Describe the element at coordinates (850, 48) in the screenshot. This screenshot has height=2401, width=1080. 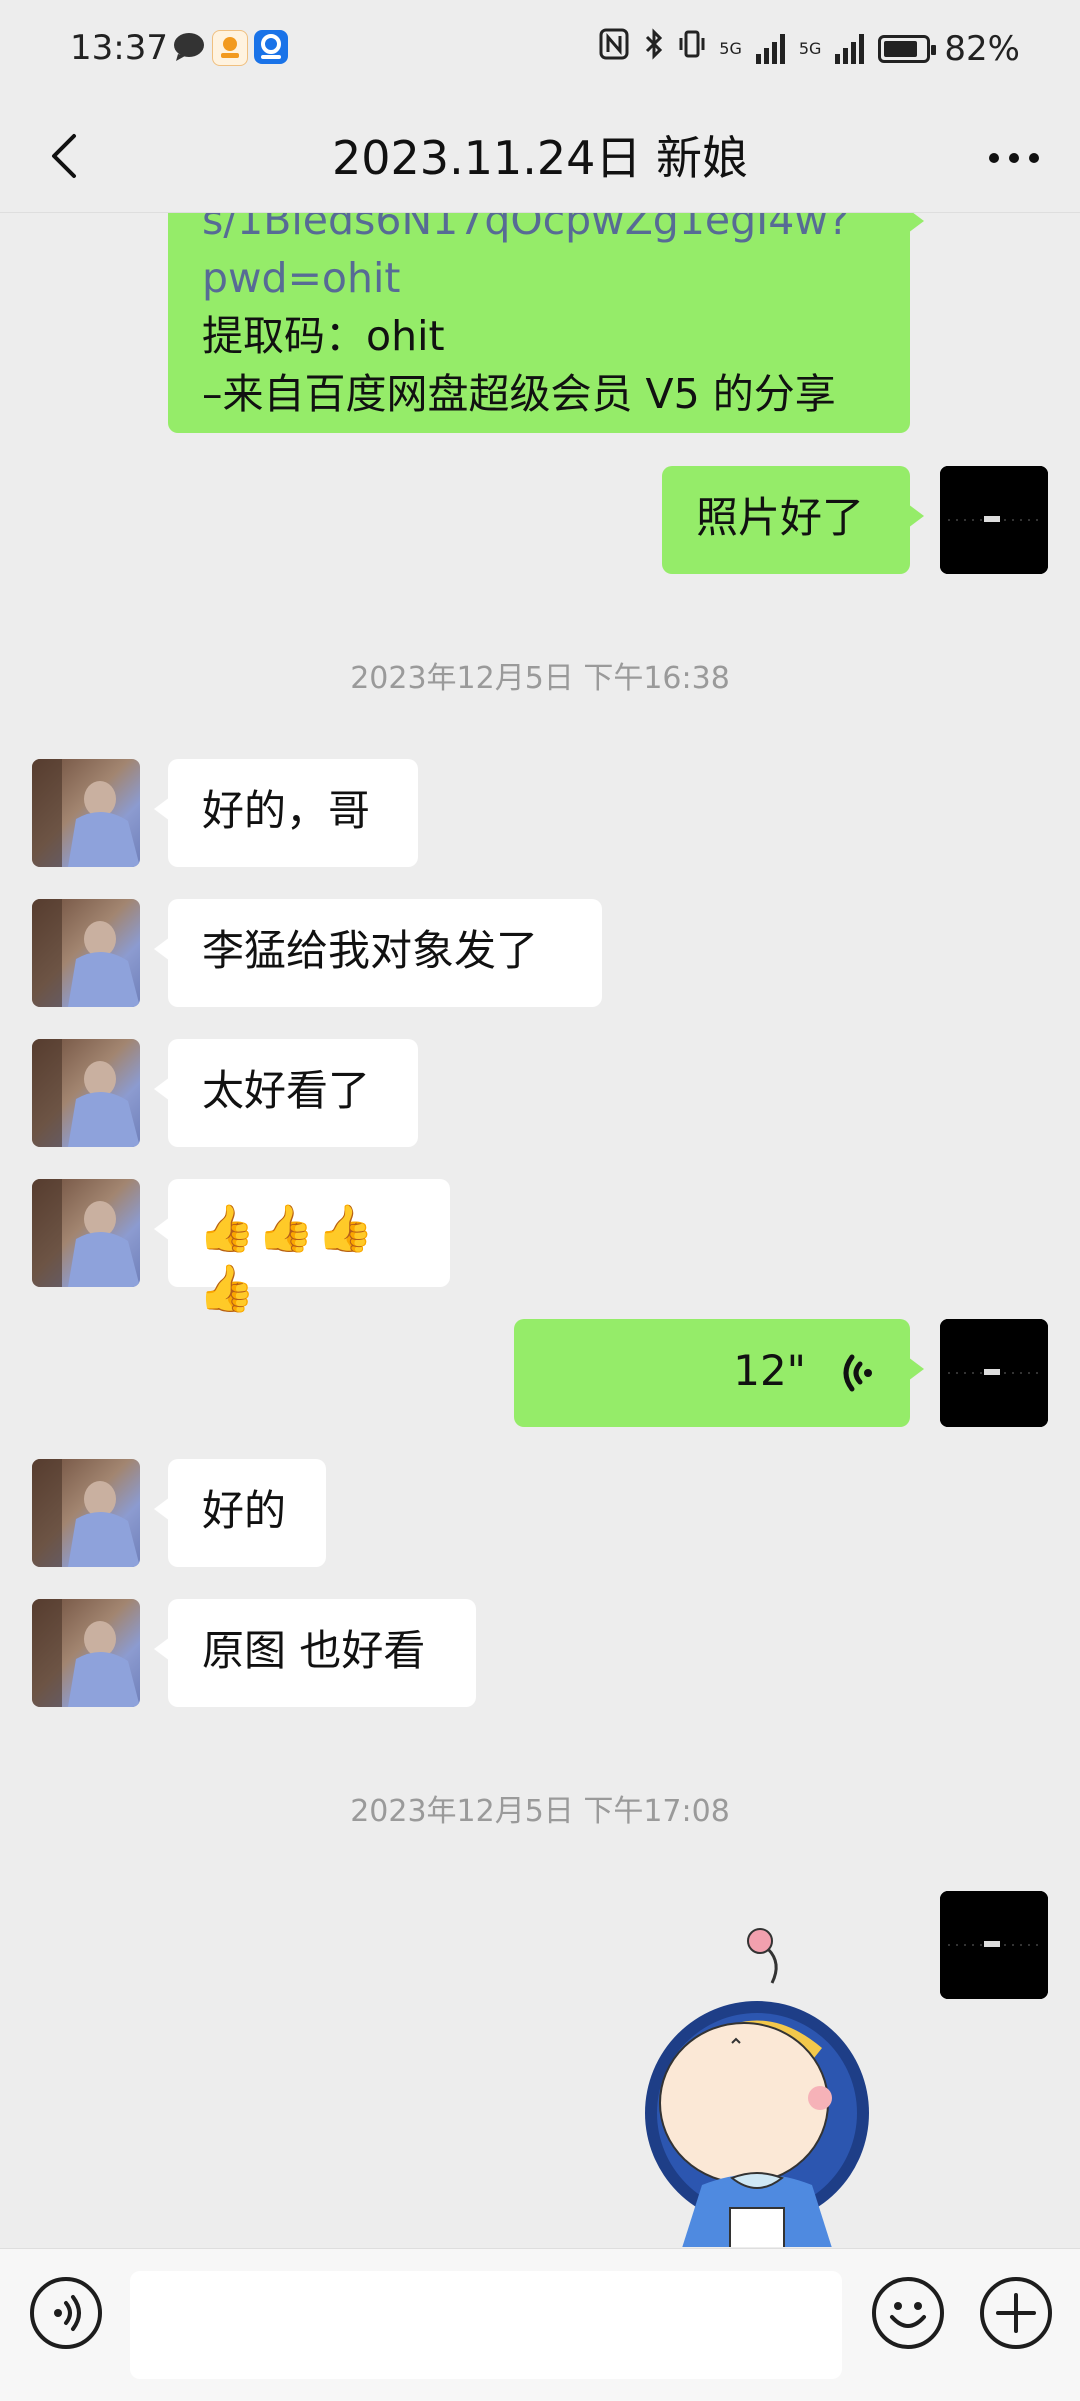
I see `signal-bars-2-icon` at that location.